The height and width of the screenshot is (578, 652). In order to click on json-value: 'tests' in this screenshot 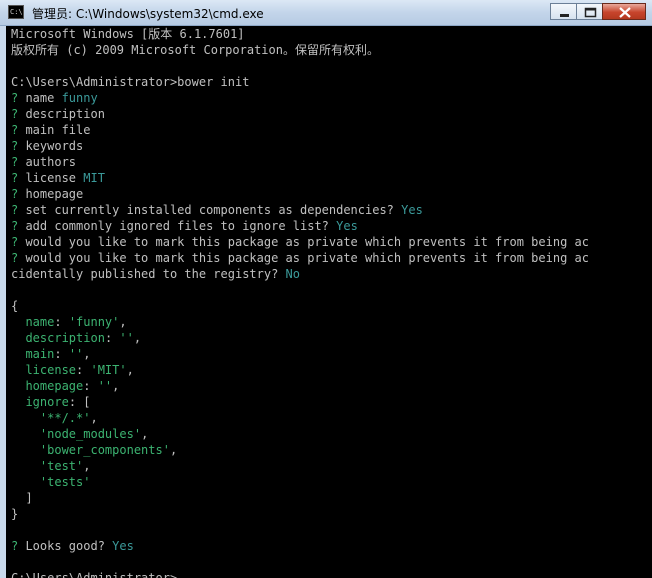, I will do `click(65, 482)`.